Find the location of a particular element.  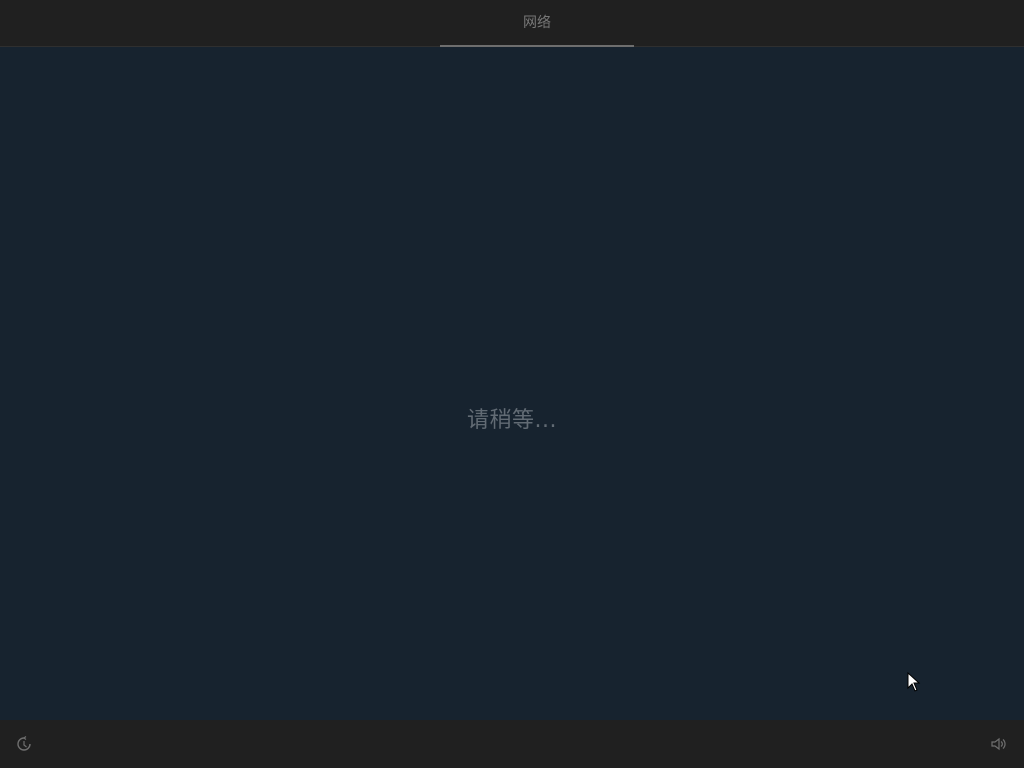

tab-network: 网络 is located at coordinates (537, 23).